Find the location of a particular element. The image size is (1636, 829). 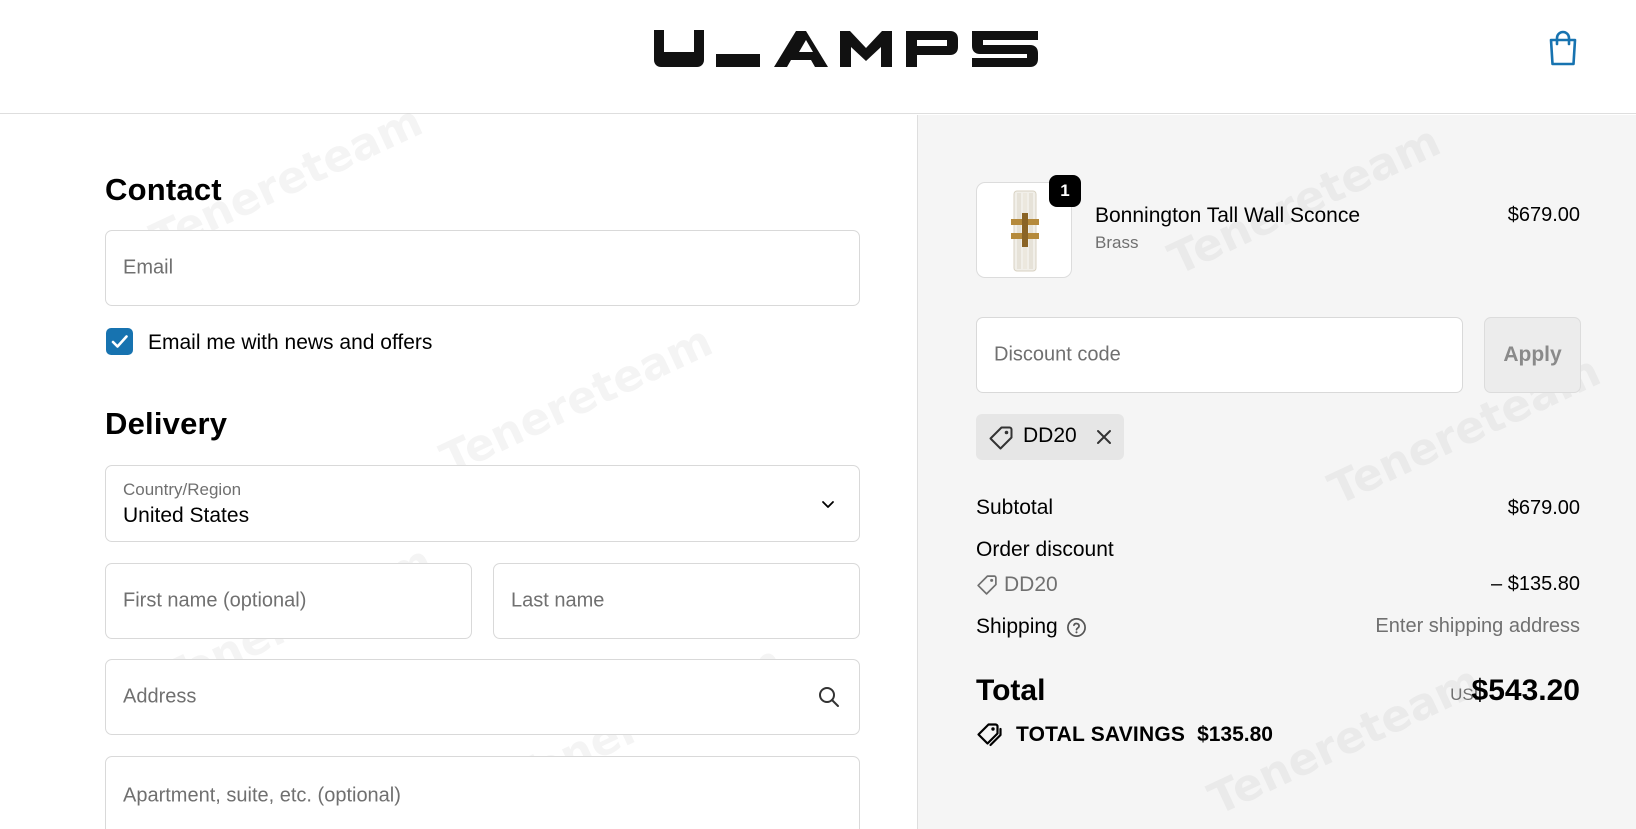

discount-value: – $135.80 is located at coordinates (1535, 584).